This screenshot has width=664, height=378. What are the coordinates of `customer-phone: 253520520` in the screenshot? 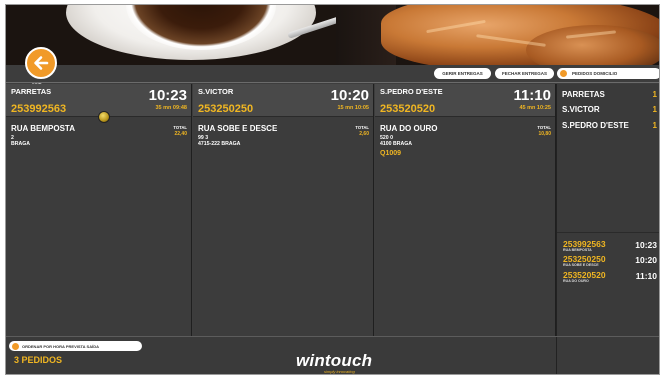 It's located at (408, 109).